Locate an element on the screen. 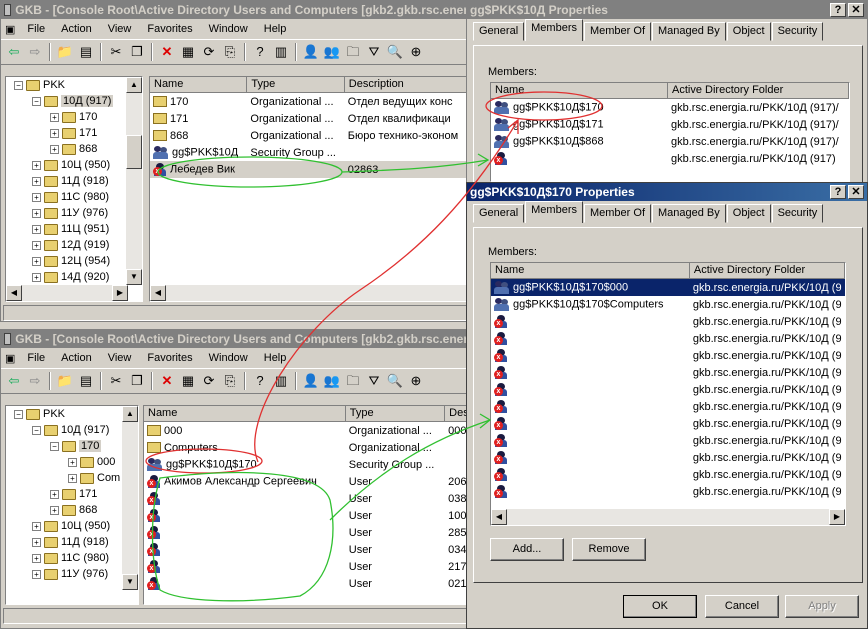  help-icon: ? is located at coordinates (838, 192).